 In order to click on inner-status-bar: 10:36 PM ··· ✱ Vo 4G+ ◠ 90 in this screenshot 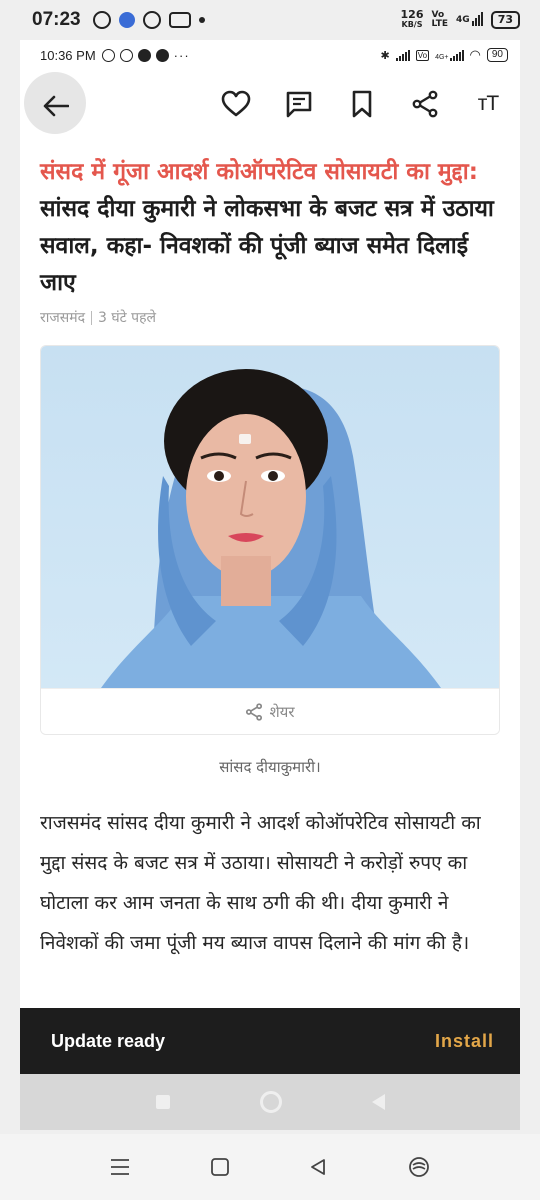, I will do `click(270, 55)`.